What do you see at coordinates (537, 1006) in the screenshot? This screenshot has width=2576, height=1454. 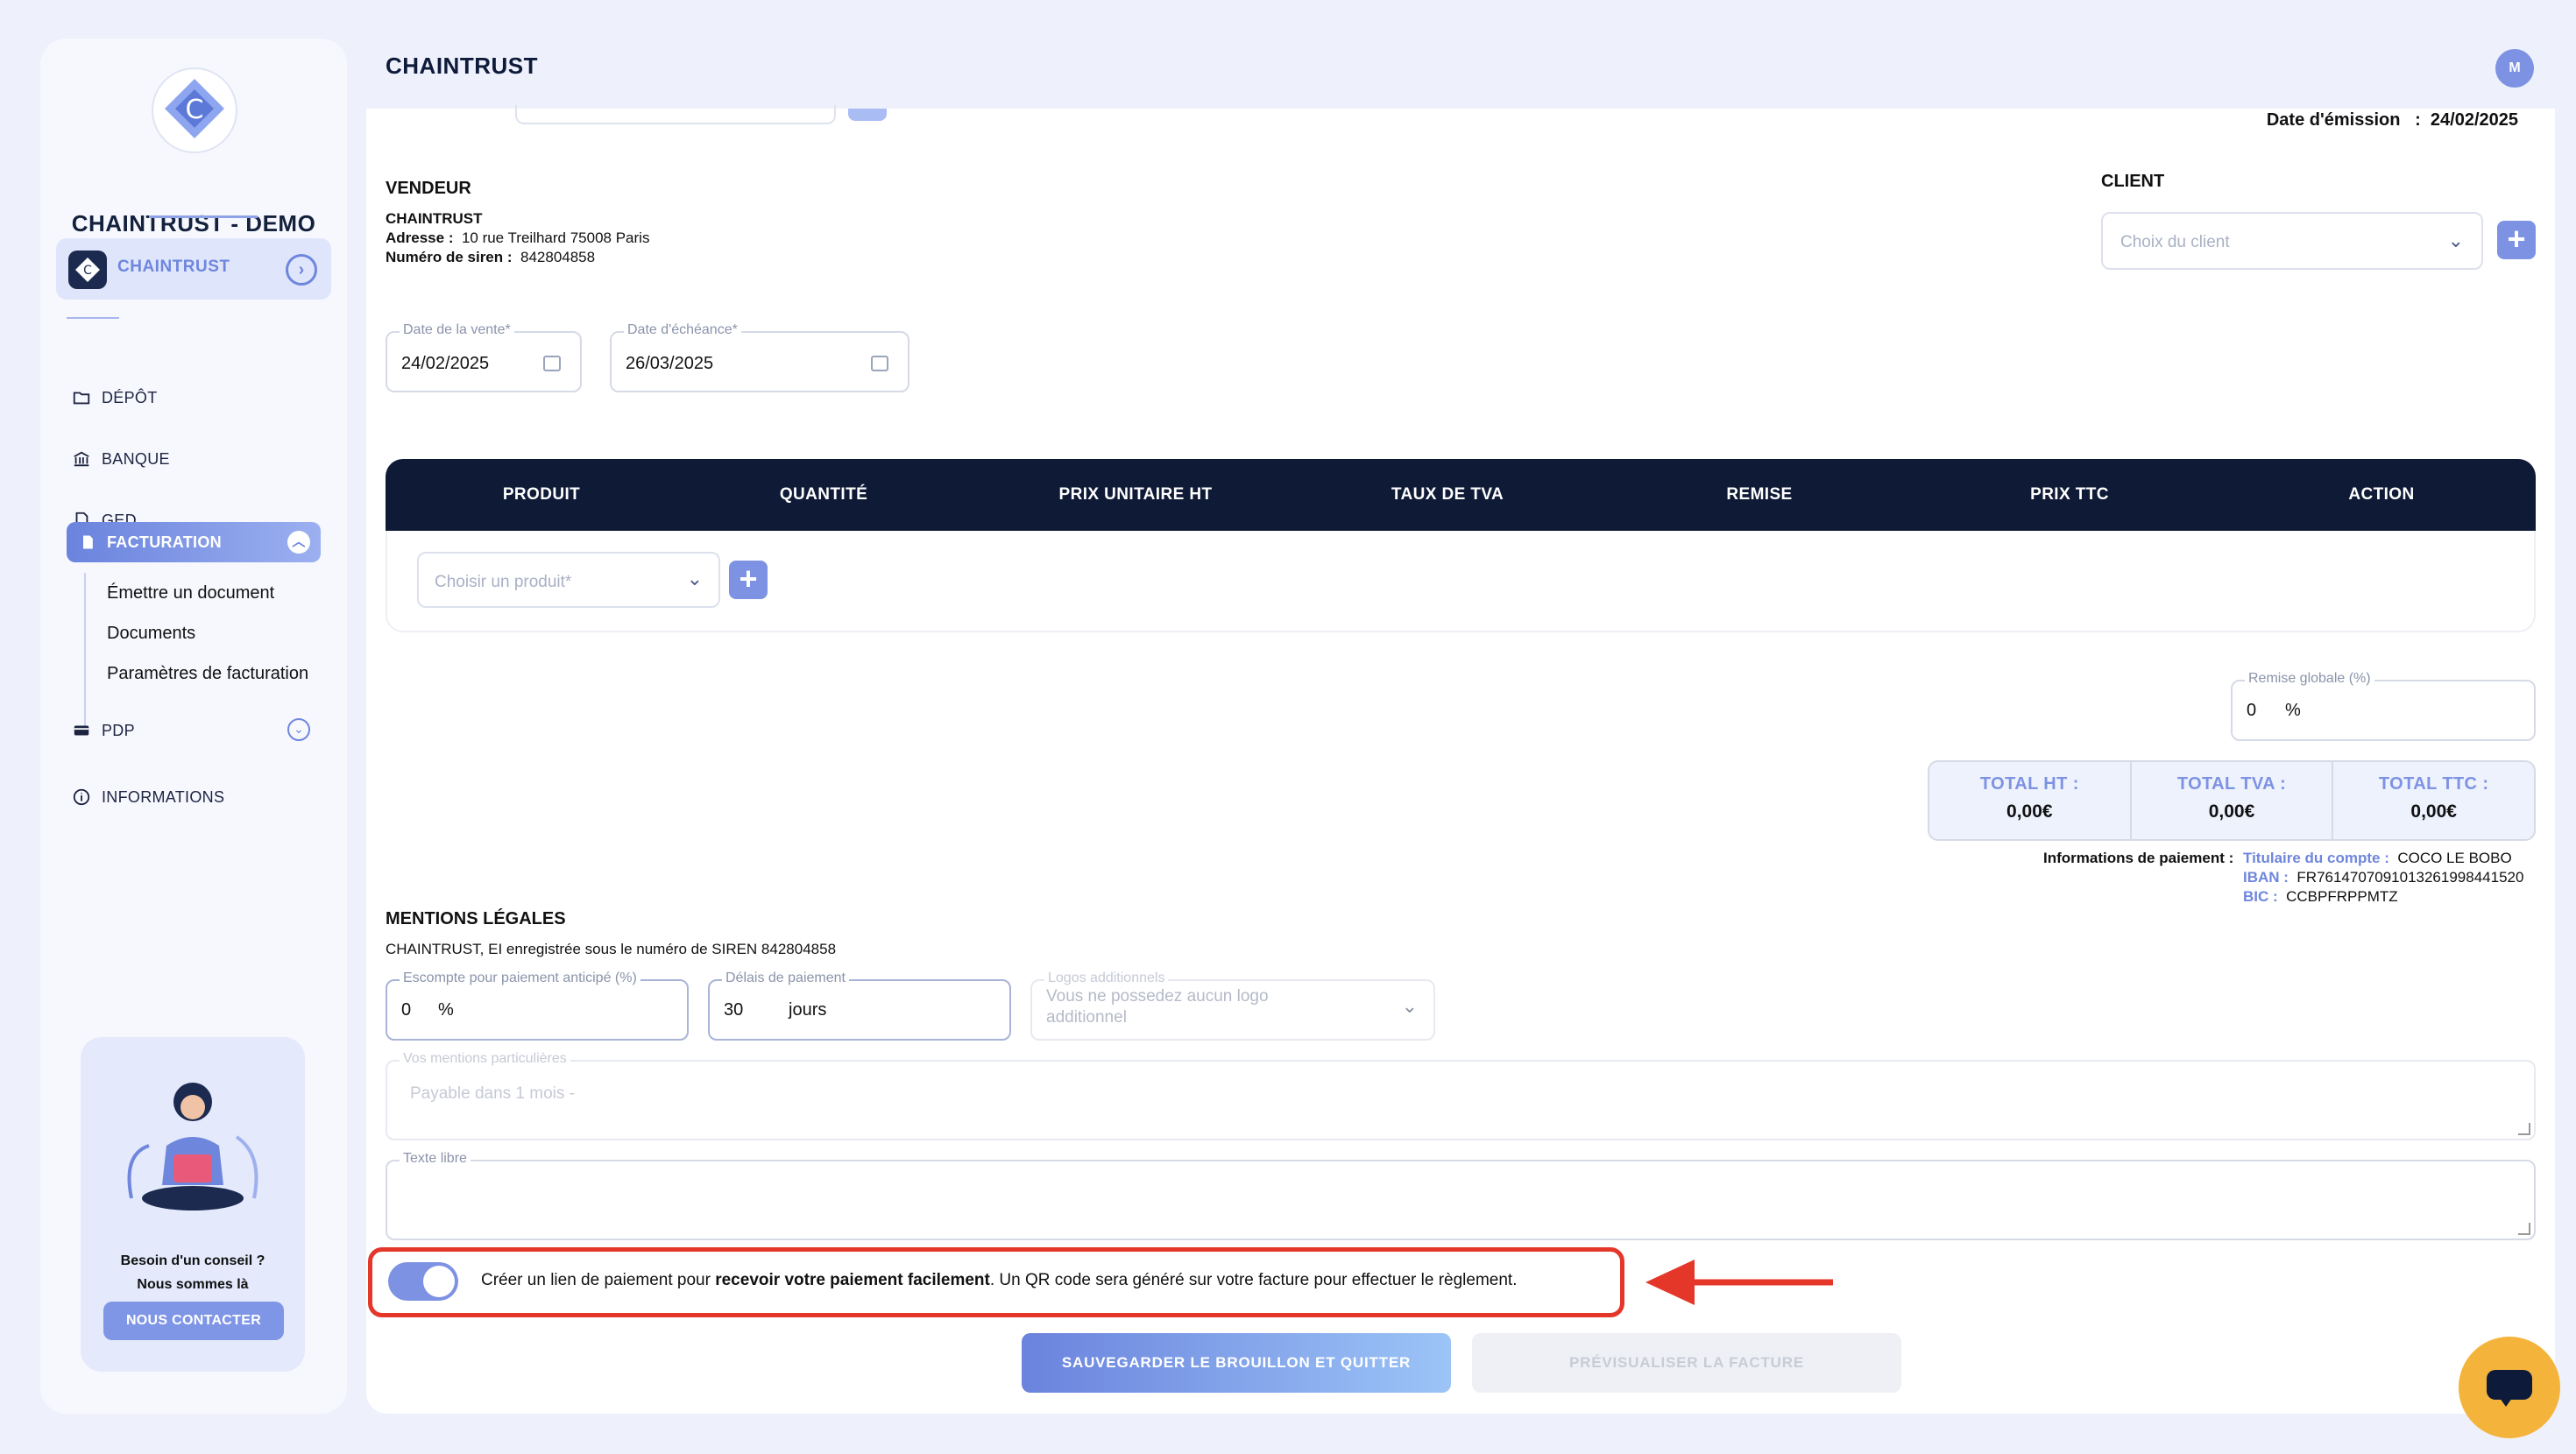 I see `escompte-field: Escompte pour paiement anticipé (%) 0 %` at bounding box center [537, 1006].